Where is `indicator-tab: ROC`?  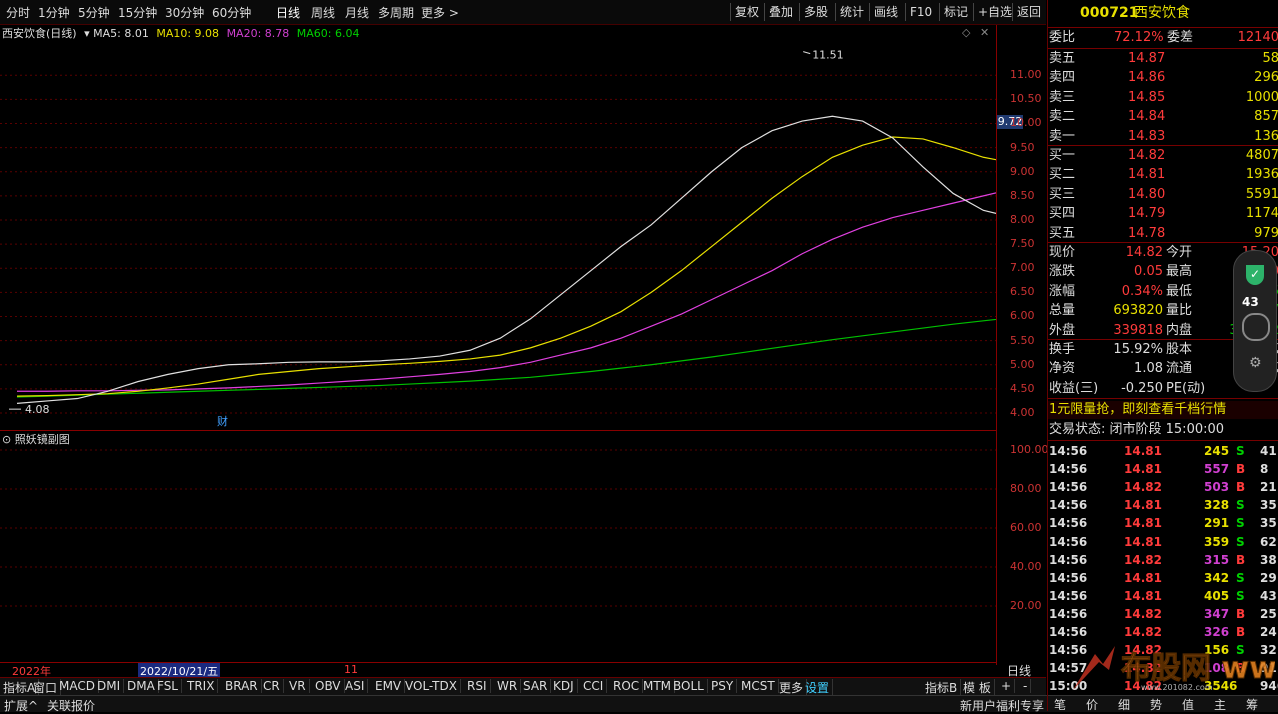 indicator-tab: ROC is located at coordinates (627, 686).